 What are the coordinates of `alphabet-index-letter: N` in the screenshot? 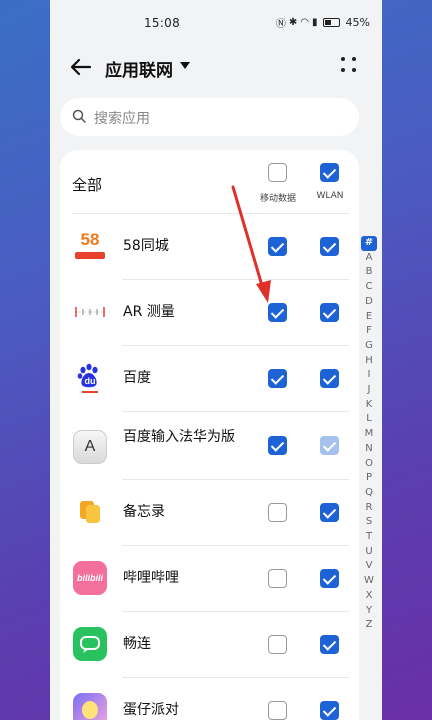 It's located at (369, 449).